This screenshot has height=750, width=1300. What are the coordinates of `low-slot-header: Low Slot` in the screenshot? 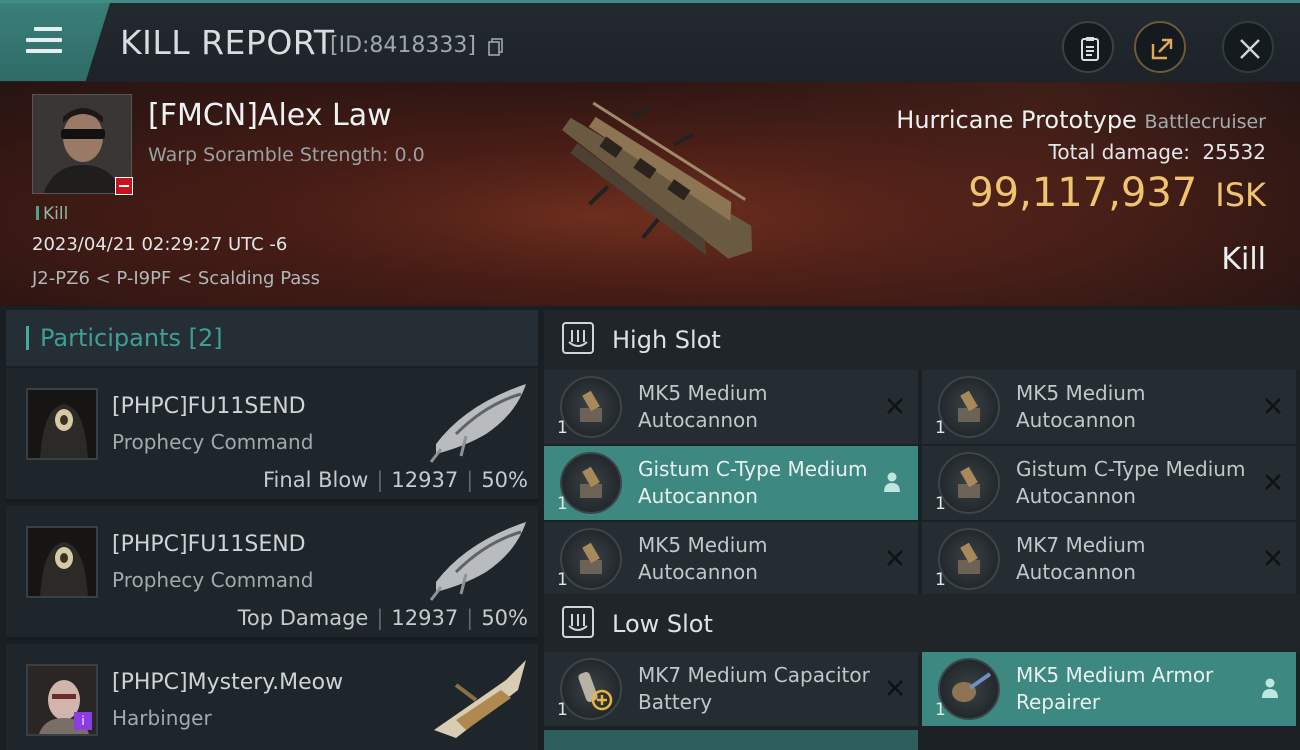 It's located at (922, 624).